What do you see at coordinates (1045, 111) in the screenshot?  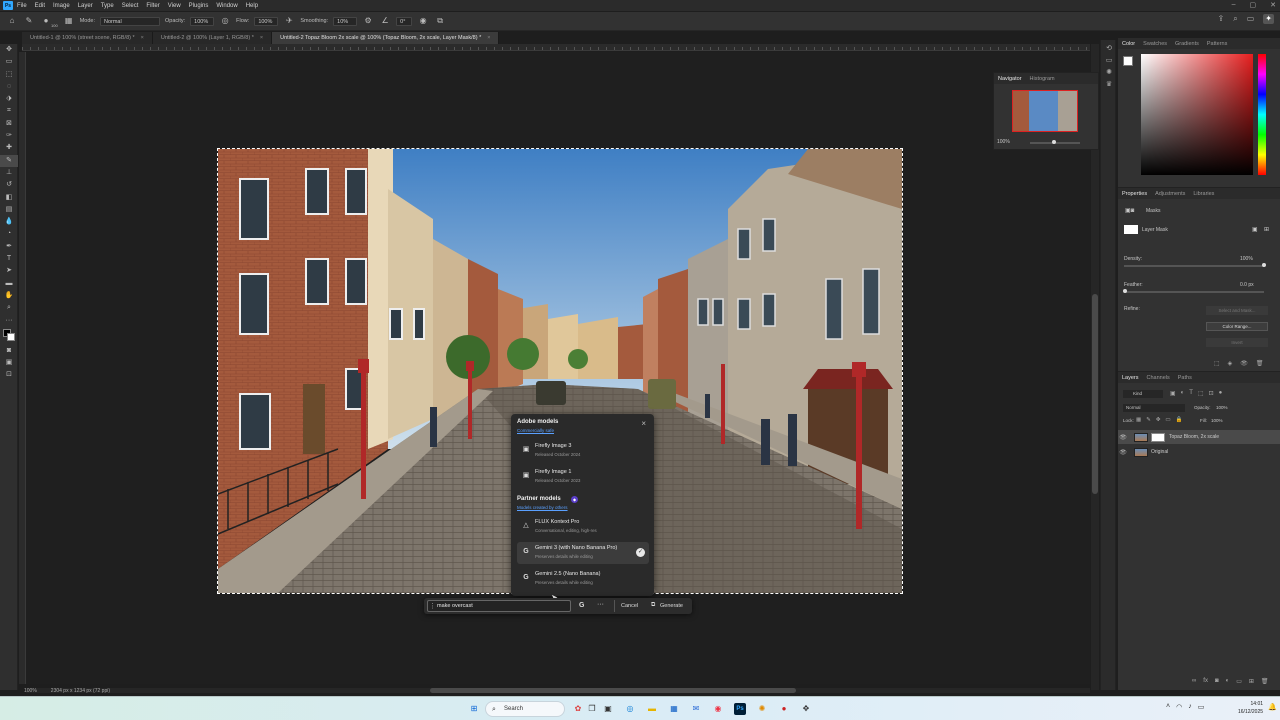 I see `navigator-thumbnail` at bounding box center [1045, 111].